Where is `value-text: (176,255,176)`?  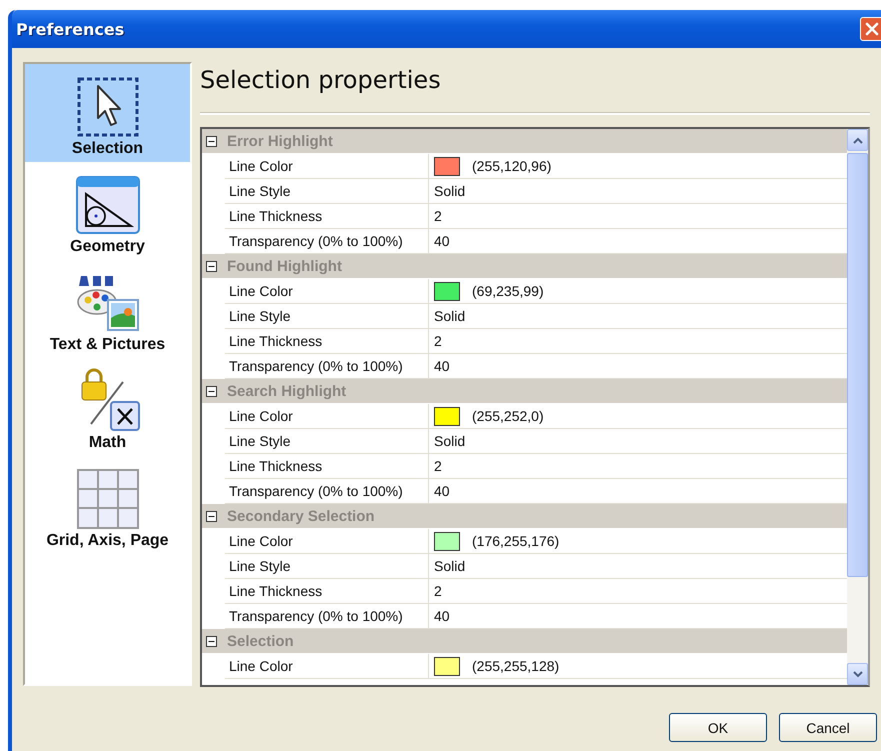
value-text: (176,255,176) is located at coordinates (516, 541).